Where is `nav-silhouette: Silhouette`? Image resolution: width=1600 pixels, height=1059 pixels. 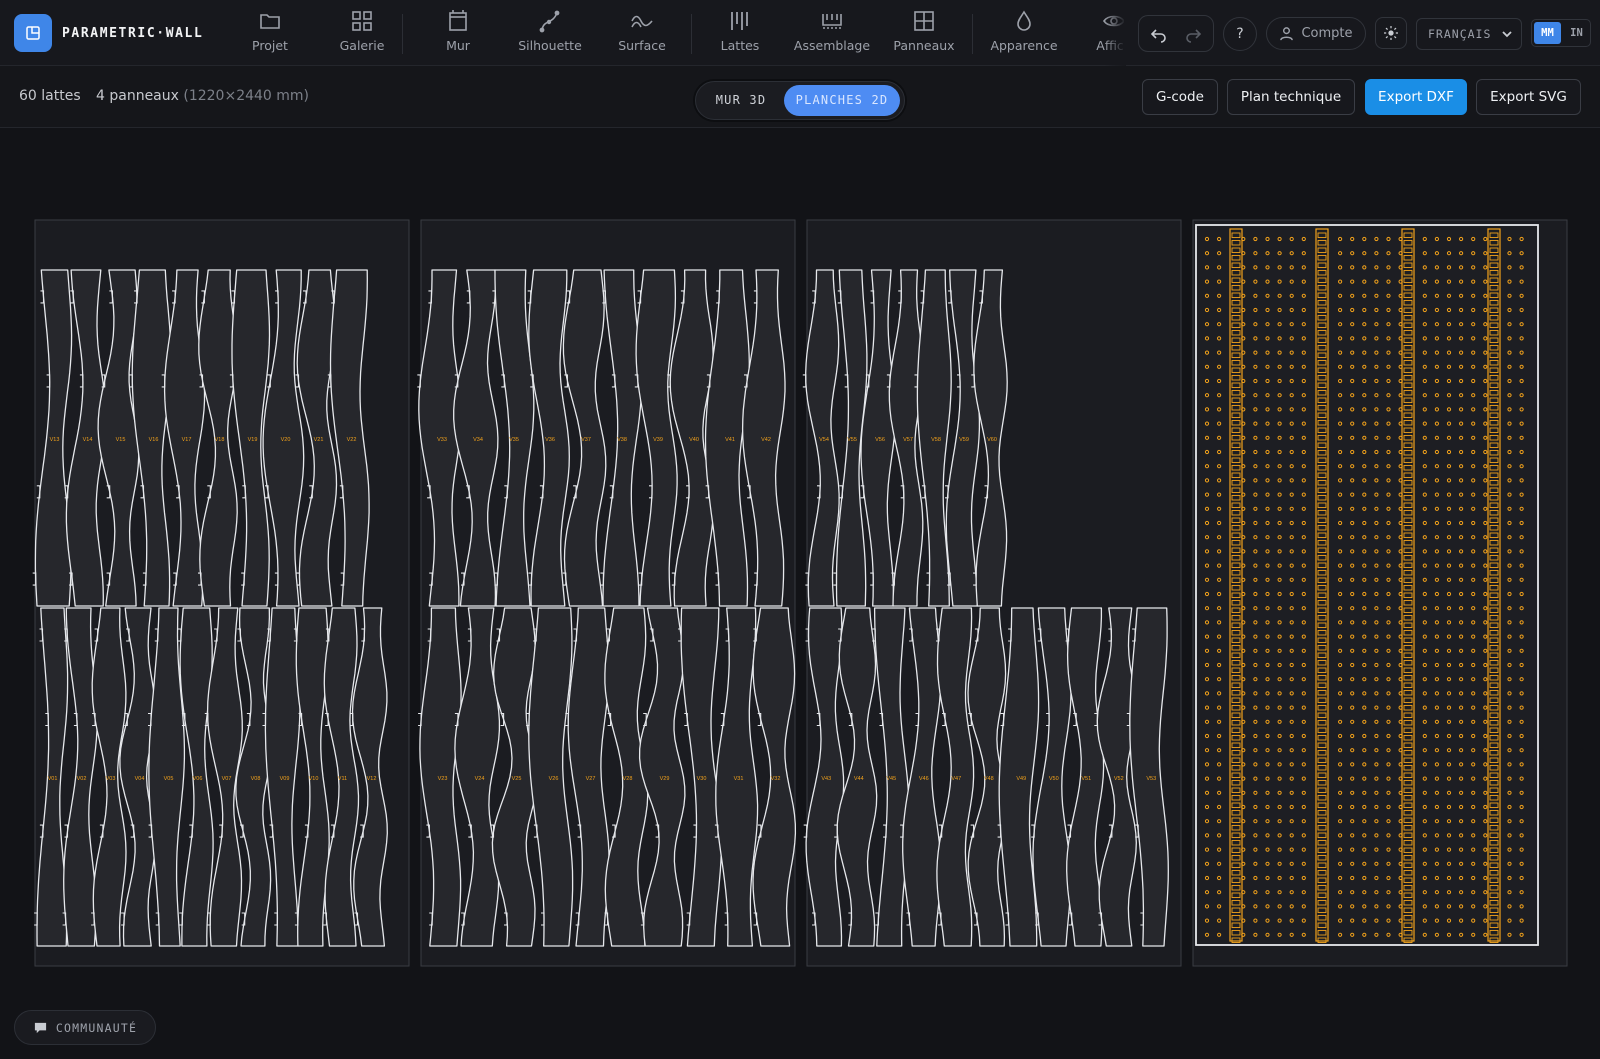 nav-silhouette: Silhouette is located at coordinates (550, 33).